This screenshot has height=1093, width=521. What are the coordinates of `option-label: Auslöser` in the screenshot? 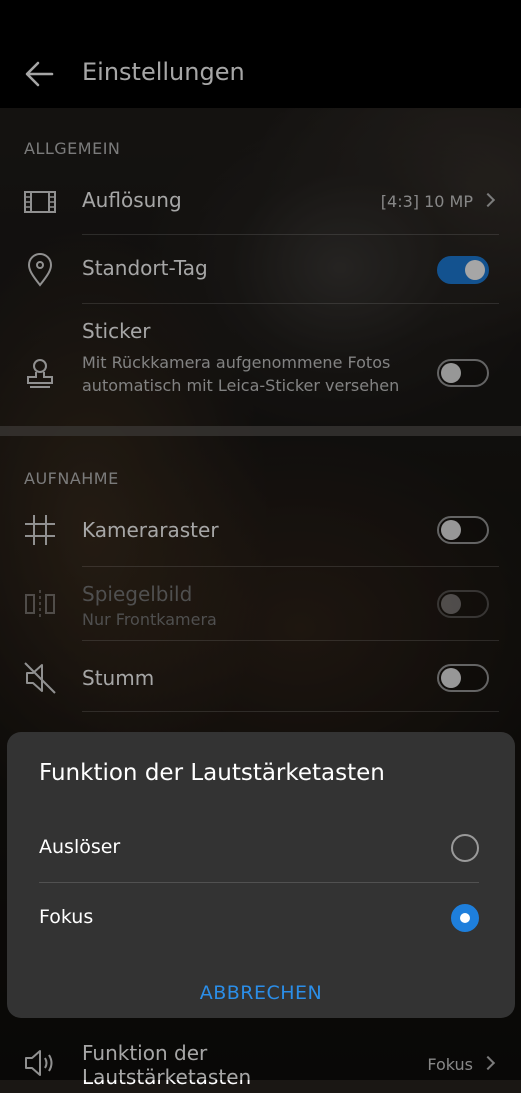 It's located at (80, 847).